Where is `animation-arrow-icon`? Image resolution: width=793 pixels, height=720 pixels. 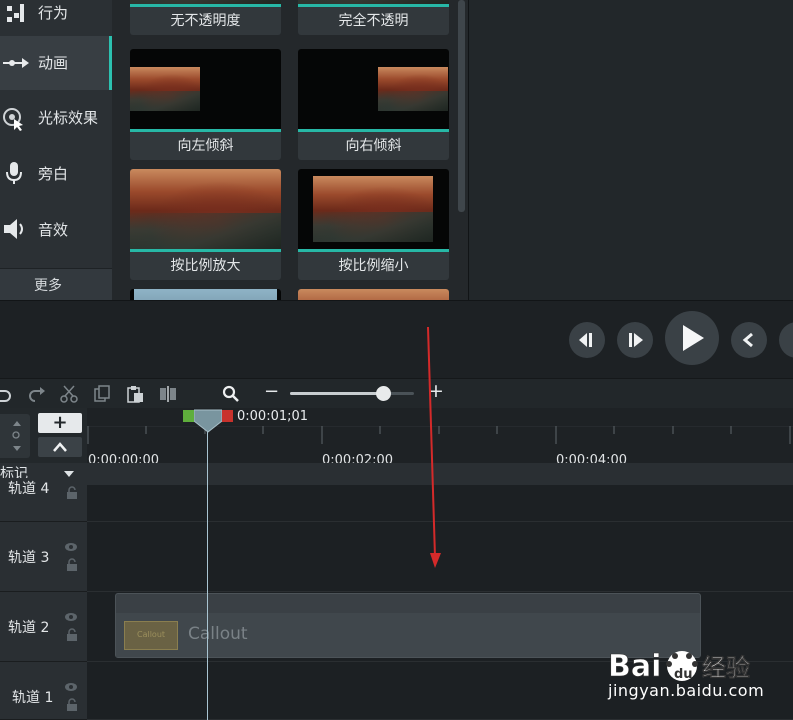
animation-arrow-icon is located at coordinates (16, 63).